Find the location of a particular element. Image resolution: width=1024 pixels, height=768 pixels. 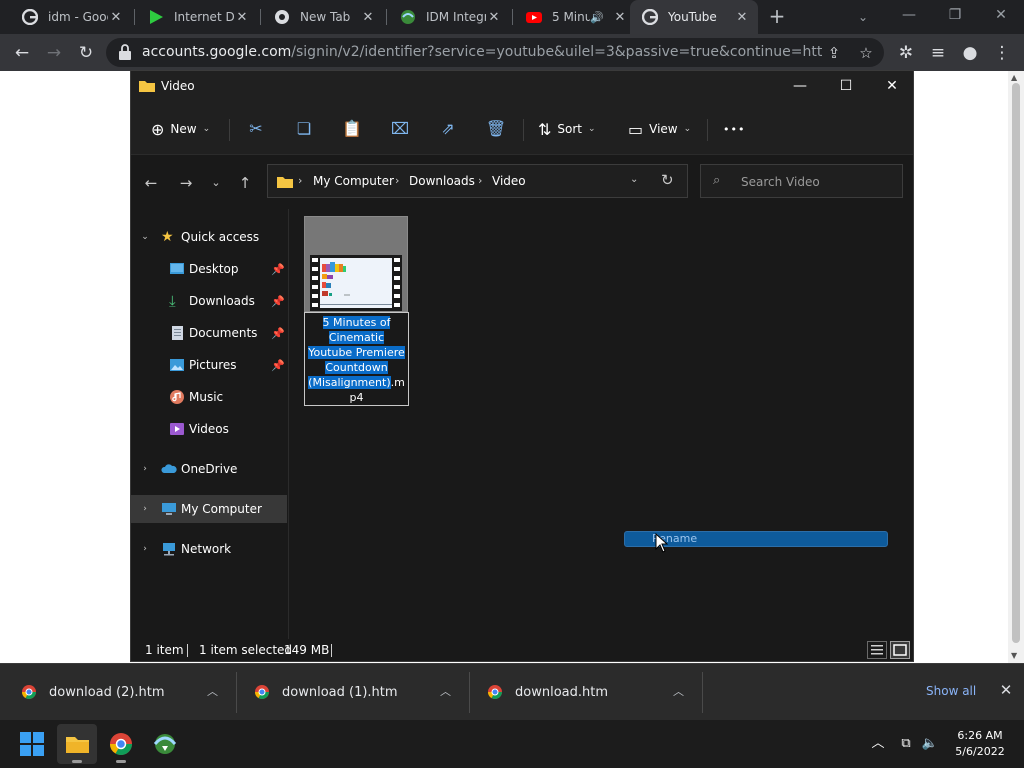

scrollbar-thumb is located at coordinates (1016, 363).